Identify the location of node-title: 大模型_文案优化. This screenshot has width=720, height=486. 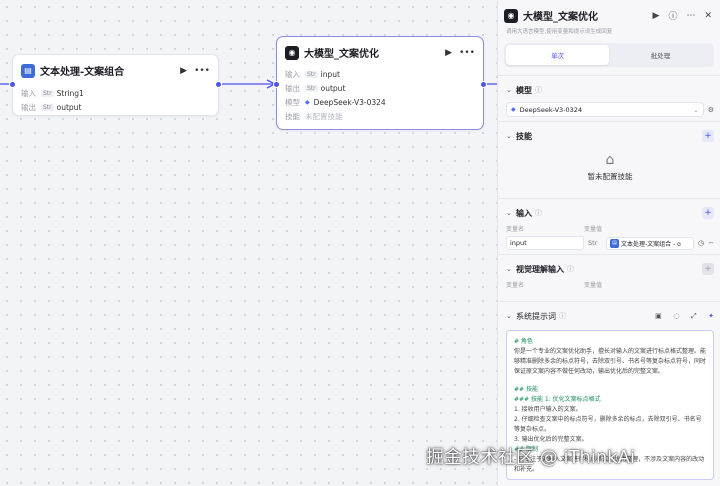
(341, 54).